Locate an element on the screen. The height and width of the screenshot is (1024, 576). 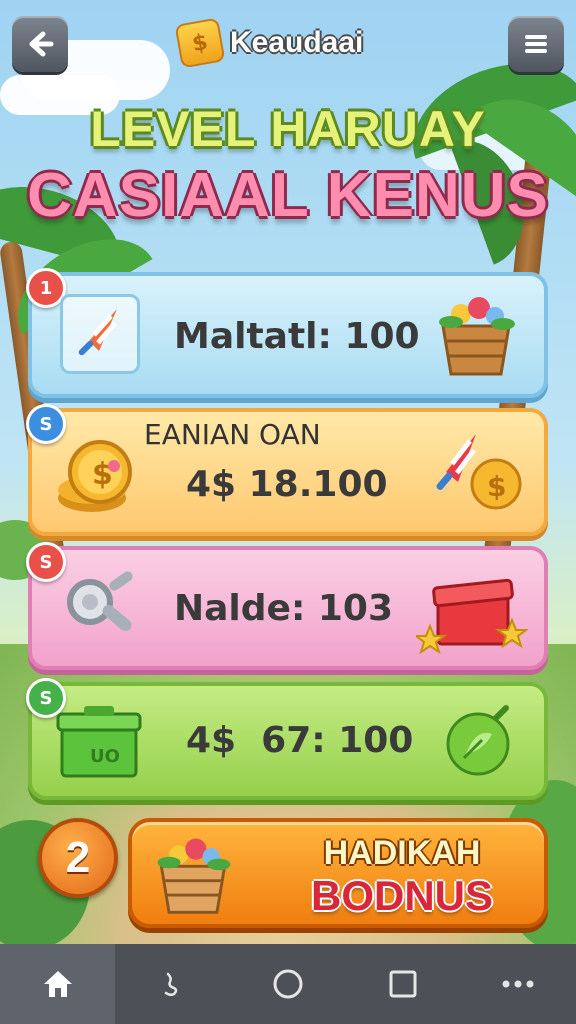
reward-card-4: S UO 4$ 67: 100 is located at coordinates (287, 739).